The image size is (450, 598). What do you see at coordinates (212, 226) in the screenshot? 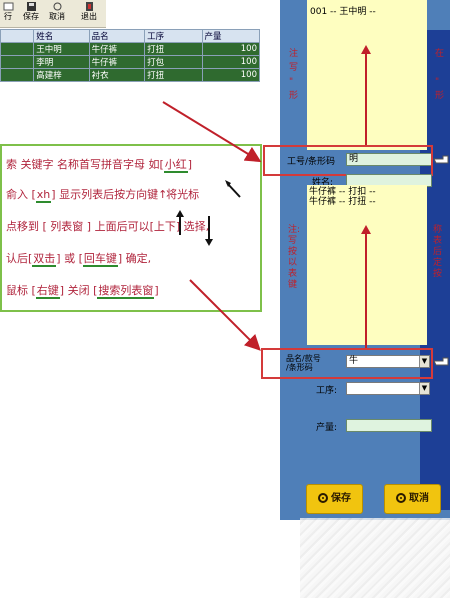
I see `annotation-overlay` at bounding box center [212, 226].